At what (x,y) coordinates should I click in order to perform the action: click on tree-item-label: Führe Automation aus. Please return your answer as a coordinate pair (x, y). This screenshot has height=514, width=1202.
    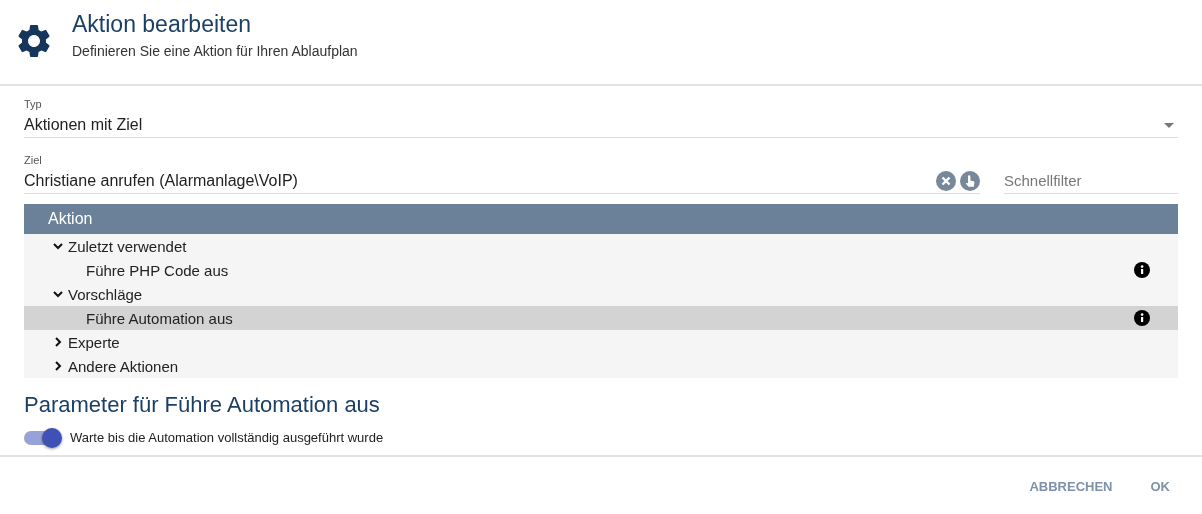
    Looking at the image, I should click on (159, 318).